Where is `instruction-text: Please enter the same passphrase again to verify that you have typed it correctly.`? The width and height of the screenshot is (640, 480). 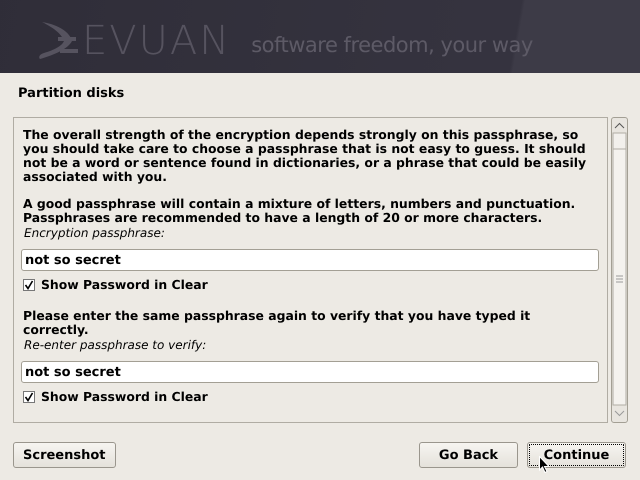 instruction-text: Please enter the same passphrase again to verify that you have typed it correctly. is located at coordinates (277, 323).